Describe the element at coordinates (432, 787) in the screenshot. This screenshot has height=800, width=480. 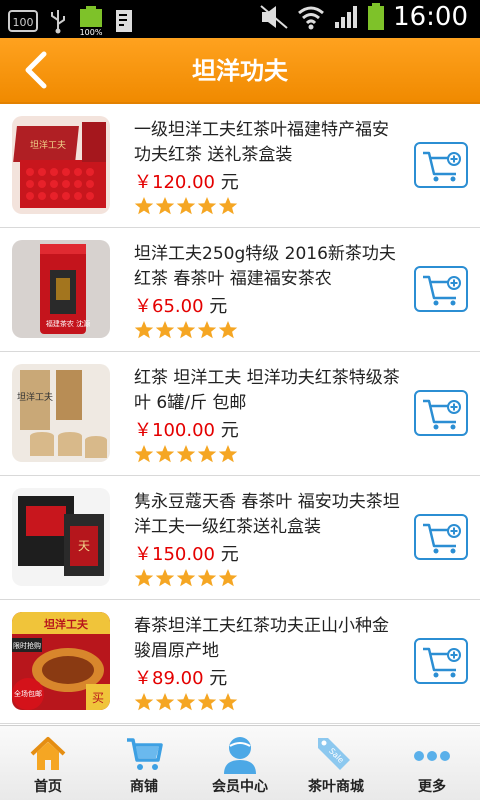
I see `tab-label: 更多` at that location.